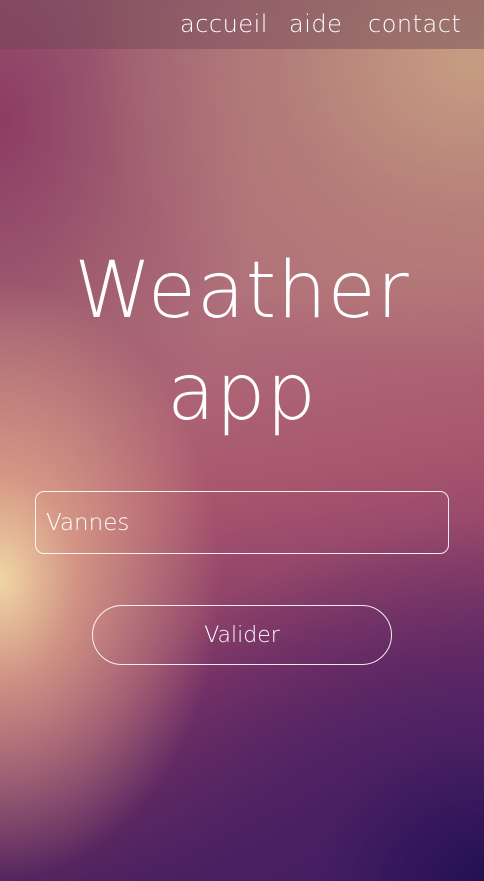  What do you see at coordinates (414, 24) in the screenshot?
I see `nav-link-contact: contact` at bounding box center [414, 24].